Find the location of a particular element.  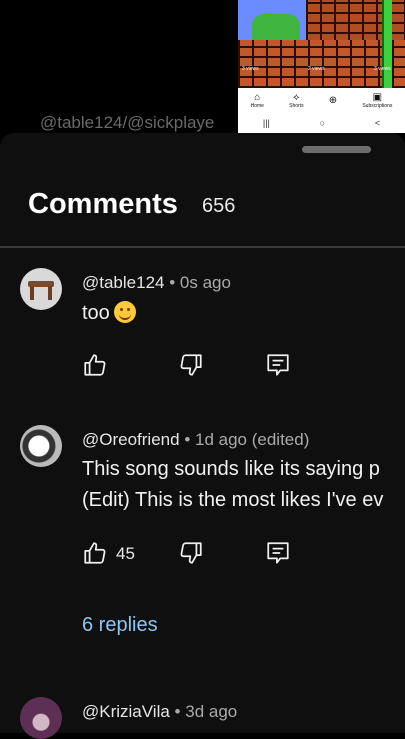

home-button-icon: ○ is located at coordinates (322, 123).